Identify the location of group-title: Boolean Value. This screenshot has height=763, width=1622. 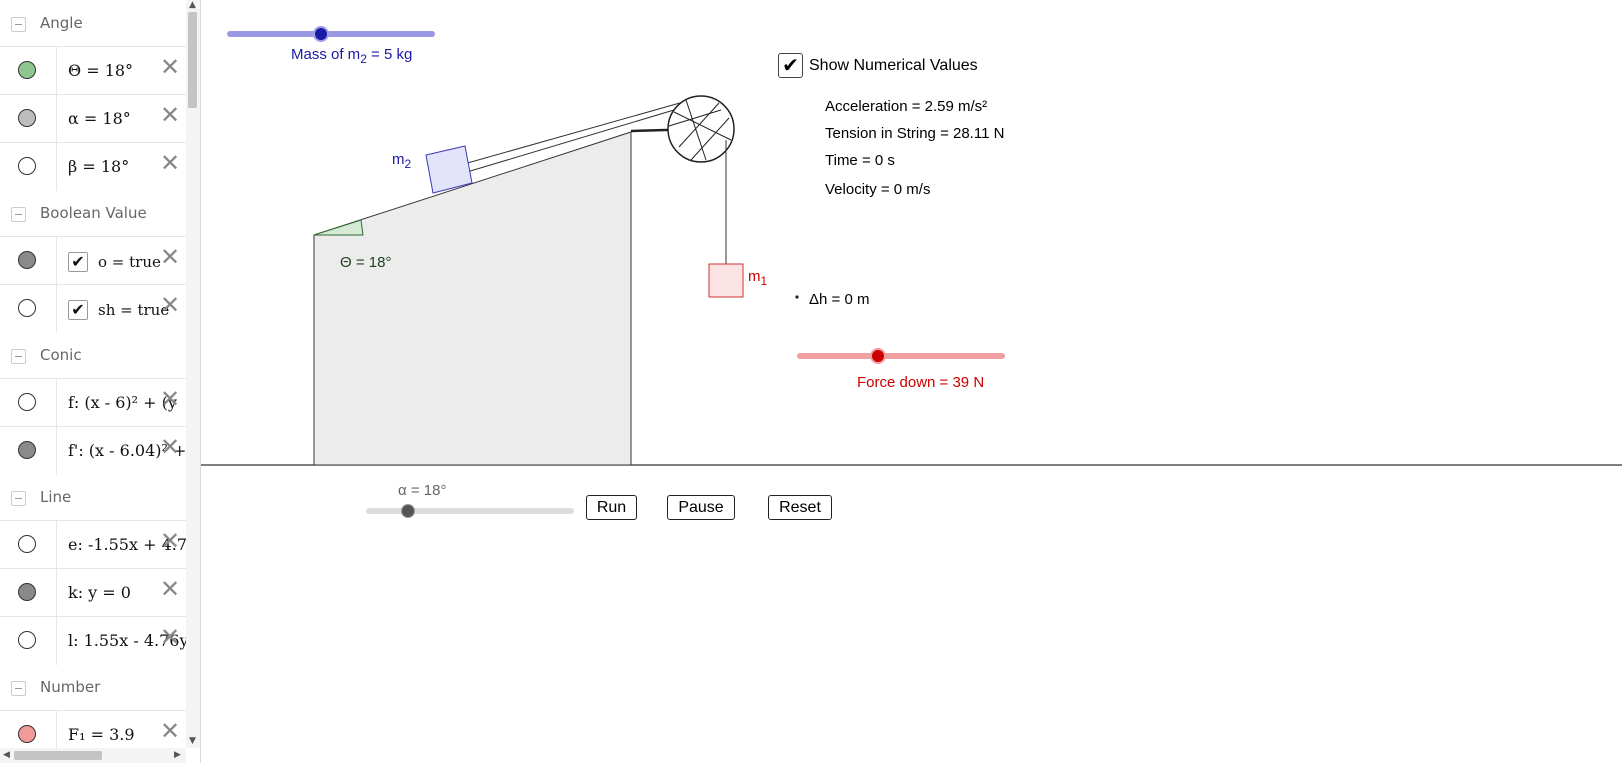
(93, 213).